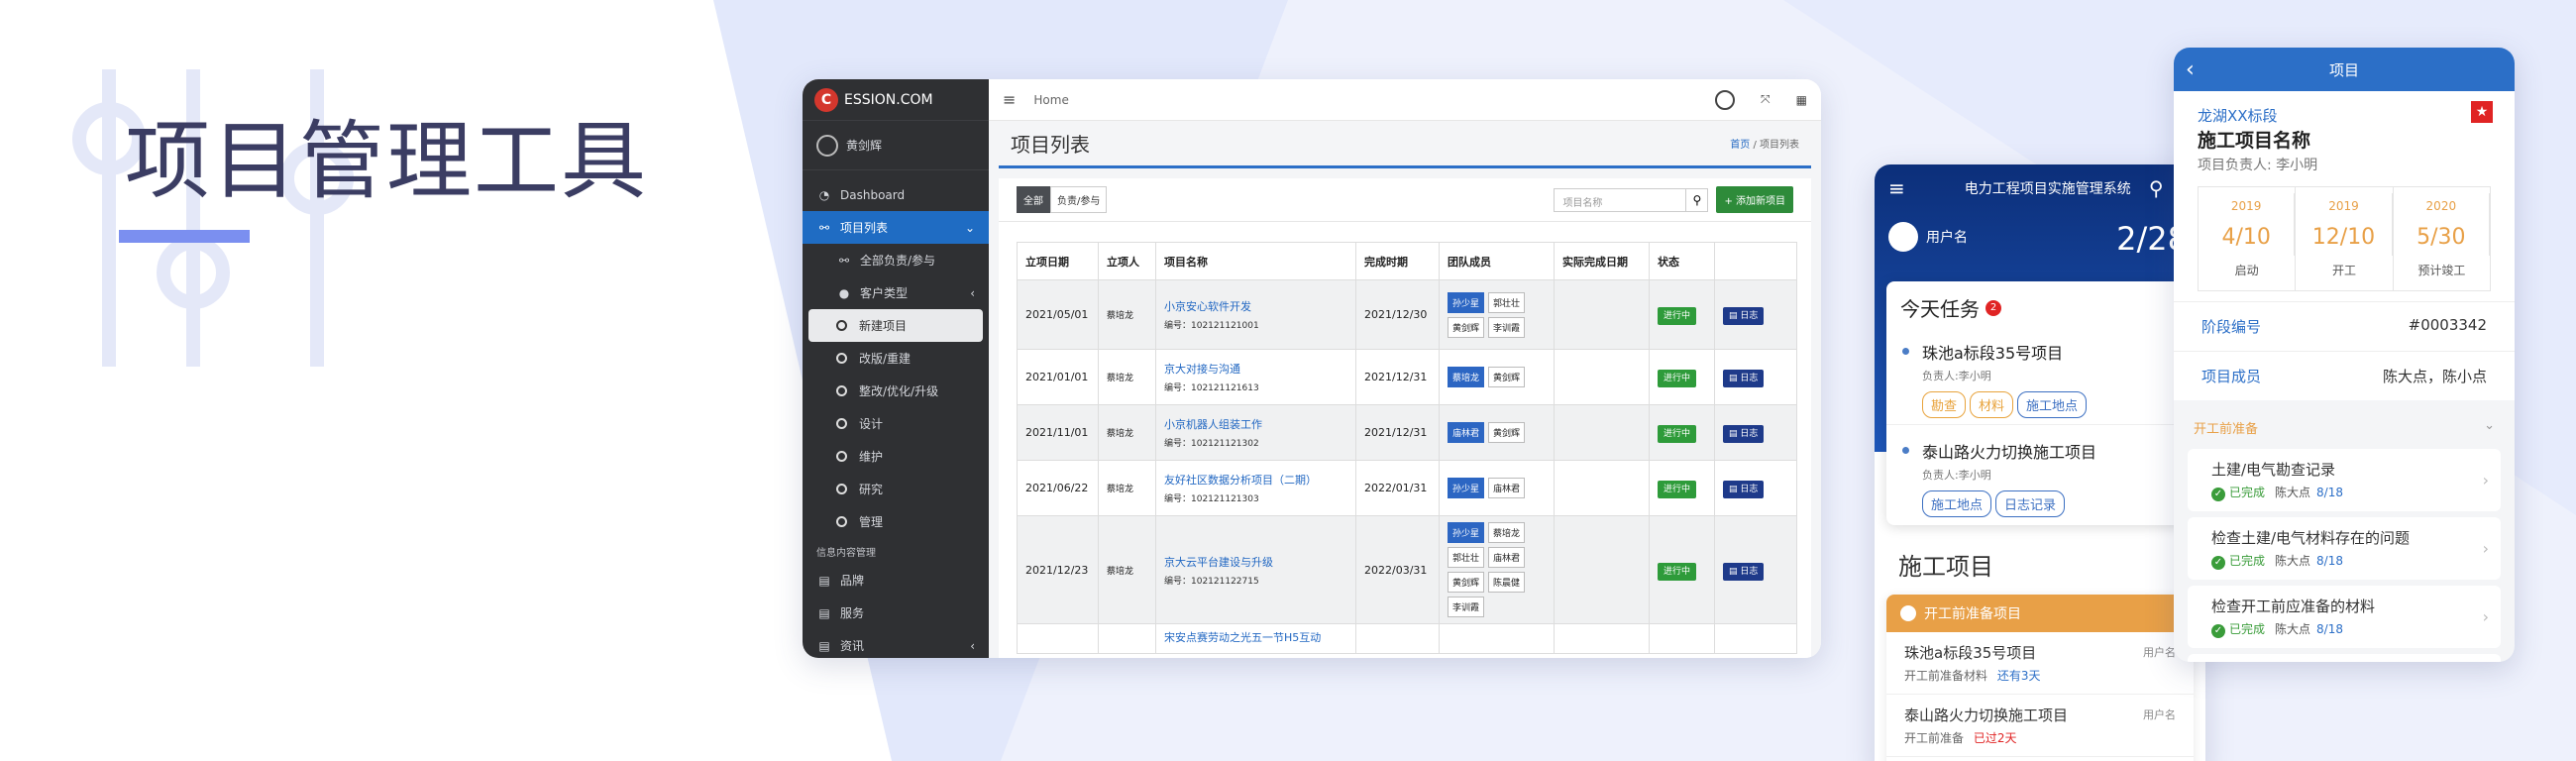 The image size is (2576, 761). Describe the element at coordinates (2190, 69) in the screenshot. I see `back-icon: ‹` at that location.